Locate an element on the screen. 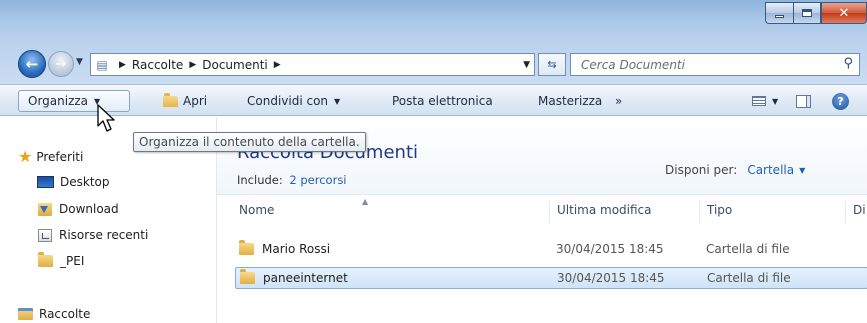 The image size is (867, 323). preview-pane-button is located at coordinates (803, 101).